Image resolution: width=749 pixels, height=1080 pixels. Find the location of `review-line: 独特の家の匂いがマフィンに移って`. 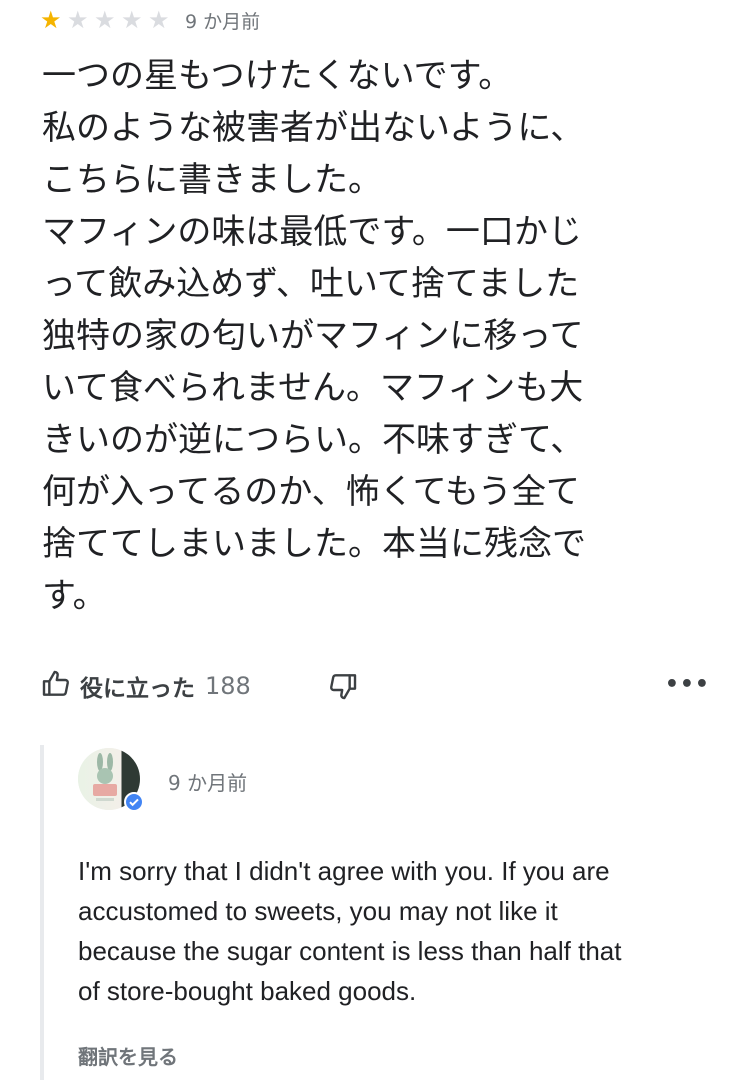

review-line: 独特の家の匂いがマフィンに移って is located at coordinates (313, 336).